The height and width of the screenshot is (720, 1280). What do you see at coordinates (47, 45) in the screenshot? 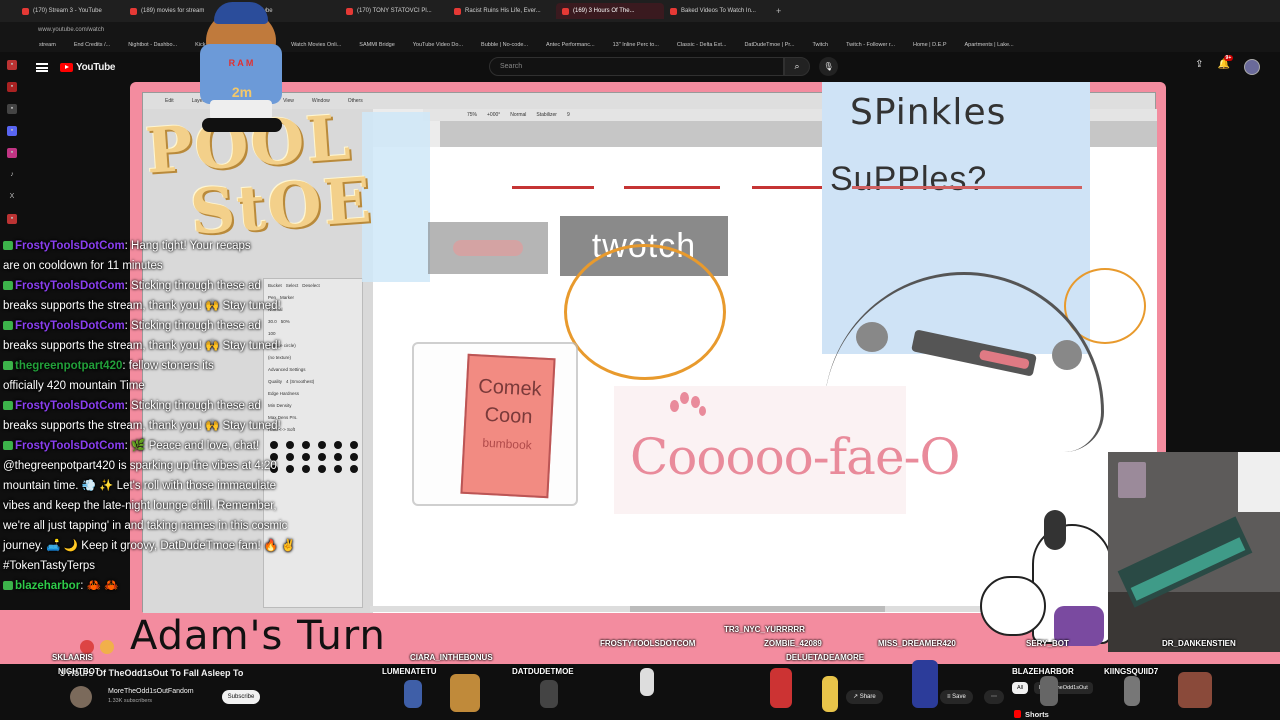
I see `bookmark-item: stream` at bounding box center [47, 45].